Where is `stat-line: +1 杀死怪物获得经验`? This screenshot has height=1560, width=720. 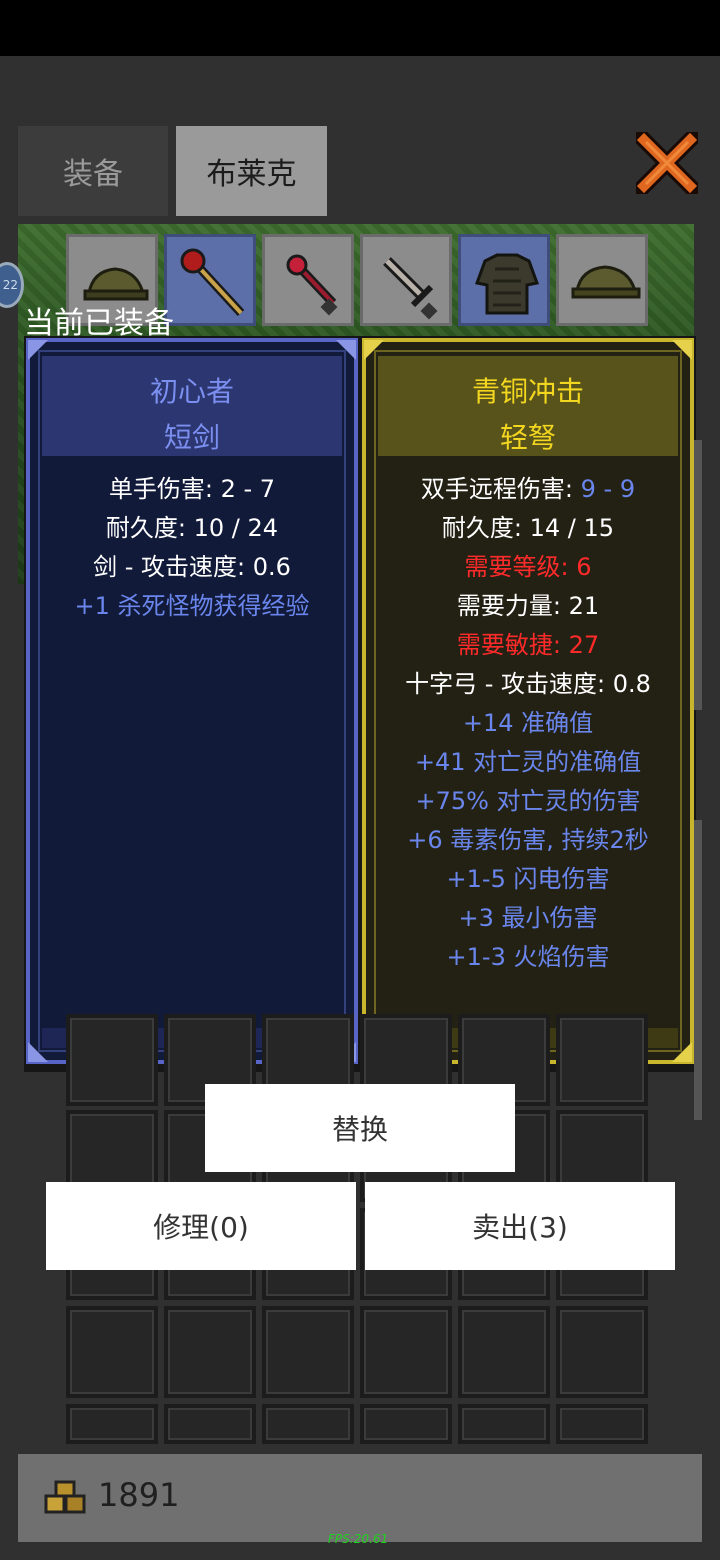
stat-line: +1 杀死怪物获得经验 is located at coordinates (192, 606).